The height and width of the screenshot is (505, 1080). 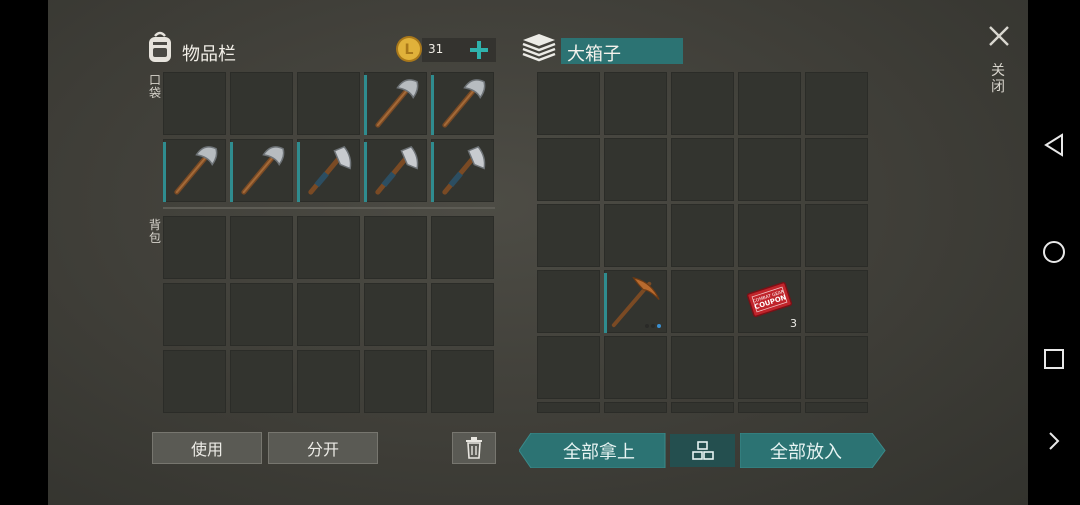 I want to click on back-button, so click(x=1054, y=145).